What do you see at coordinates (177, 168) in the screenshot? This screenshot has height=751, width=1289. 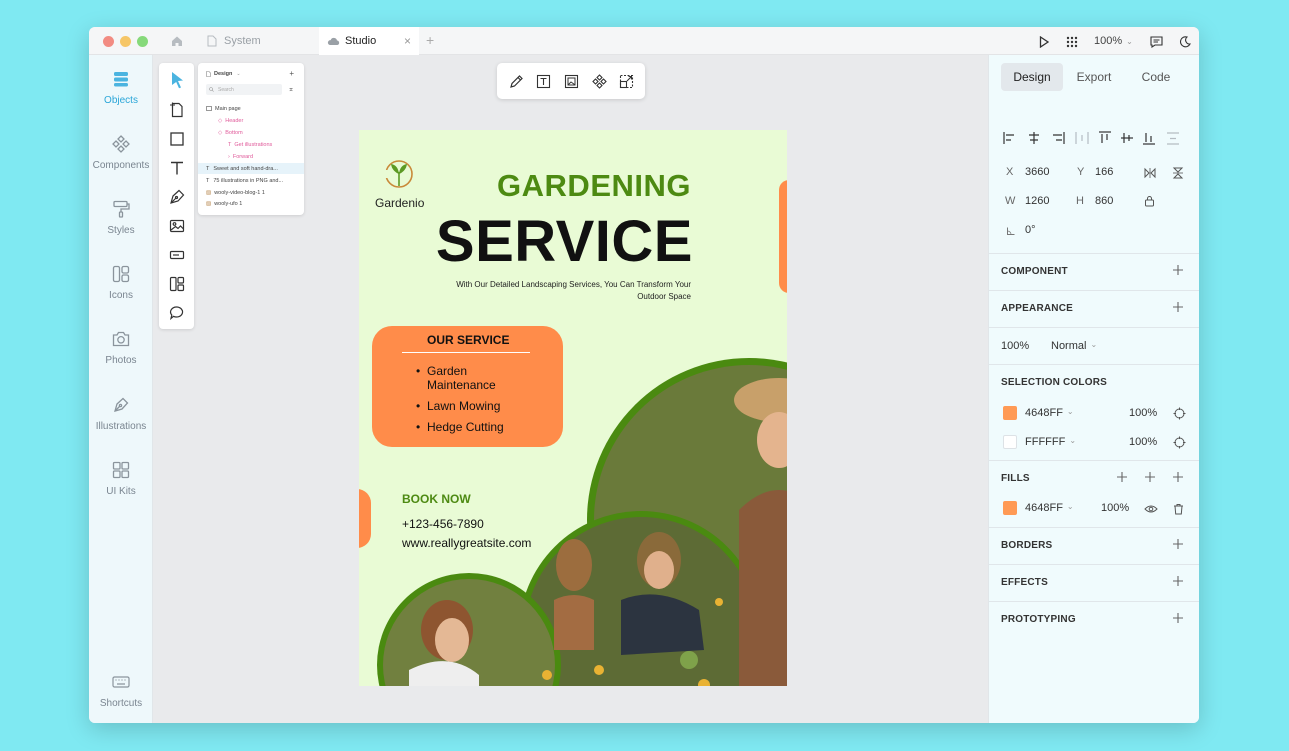 I see `text-tool` at bounding box center [177, 168].